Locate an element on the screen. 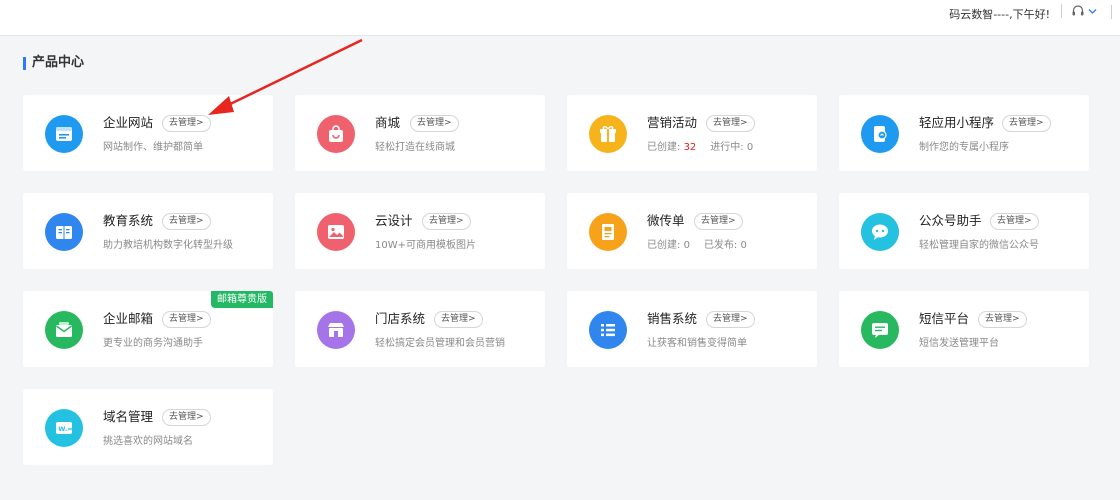 This screenshot has width=1120, height=500. card-name: 企业邮箱 is located at coordinates (128, 318).